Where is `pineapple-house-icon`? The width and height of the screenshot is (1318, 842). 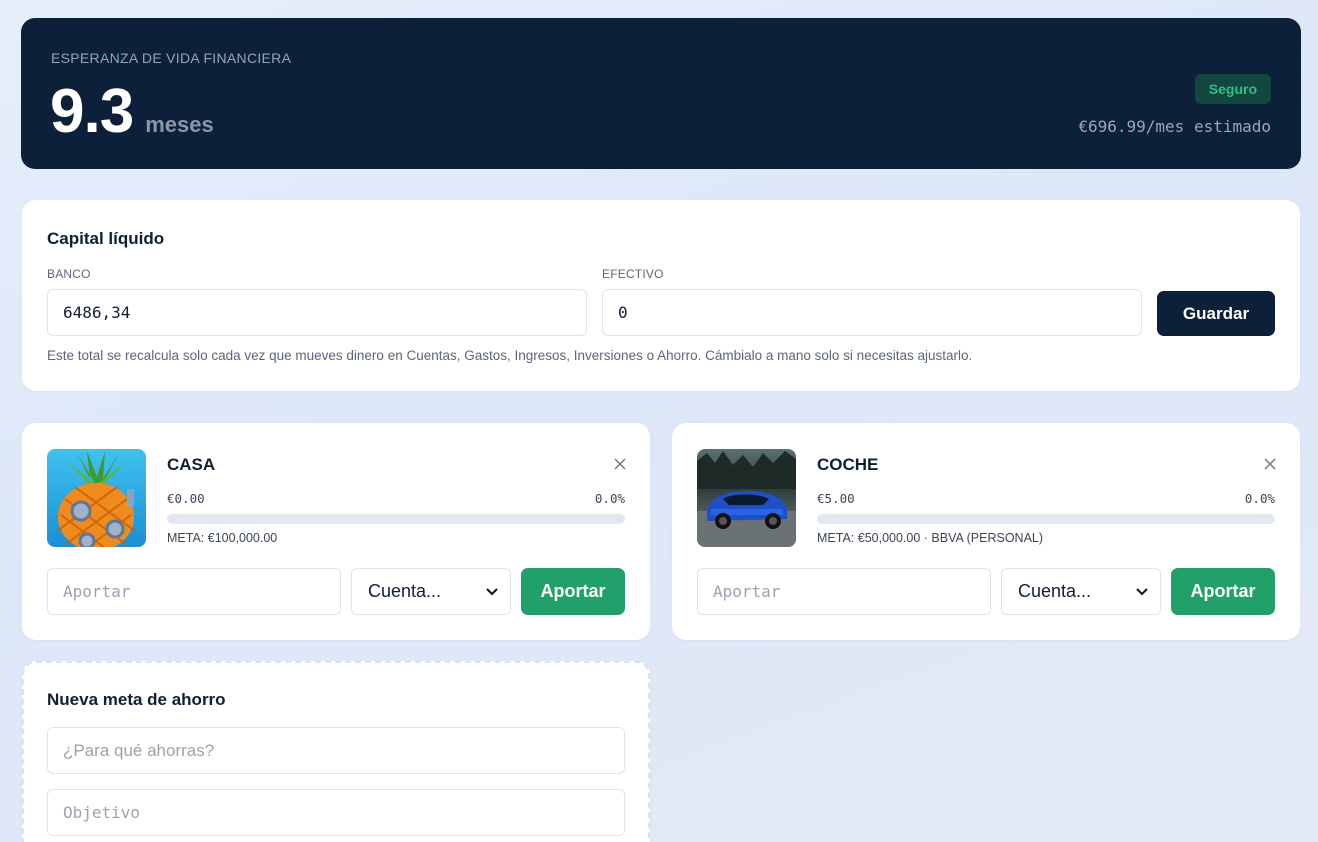
pineapple-house-icon is located at coordinates (96, 498).